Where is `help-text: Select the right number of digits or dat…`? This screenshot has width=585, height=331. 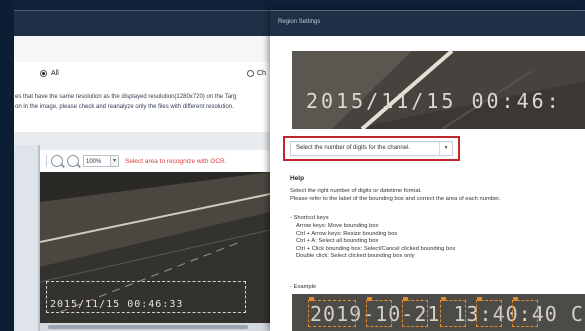 help-text: Select the right number of digits or dat… is located at coordinates (395, 195).